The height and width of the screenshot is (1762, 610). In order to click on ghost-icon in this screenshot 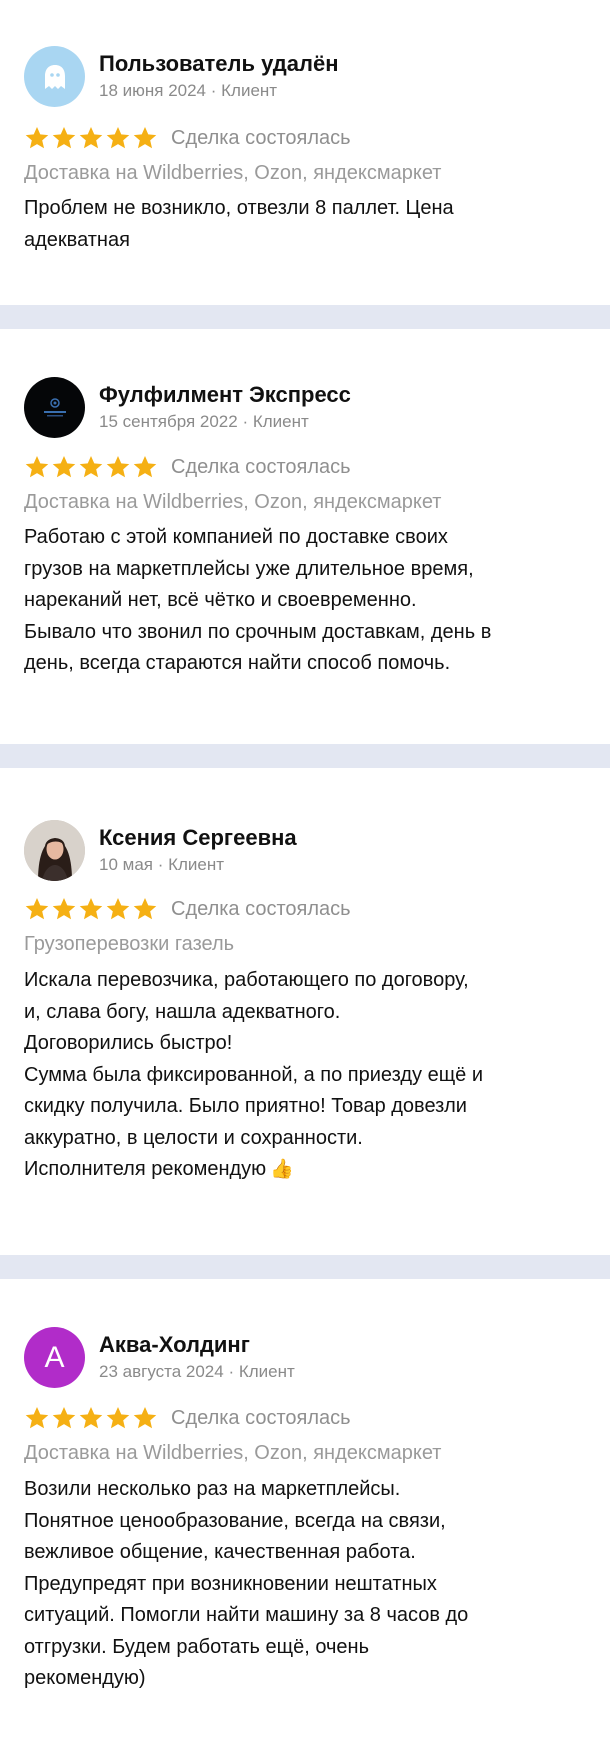, I will do `click(54, 76)`.